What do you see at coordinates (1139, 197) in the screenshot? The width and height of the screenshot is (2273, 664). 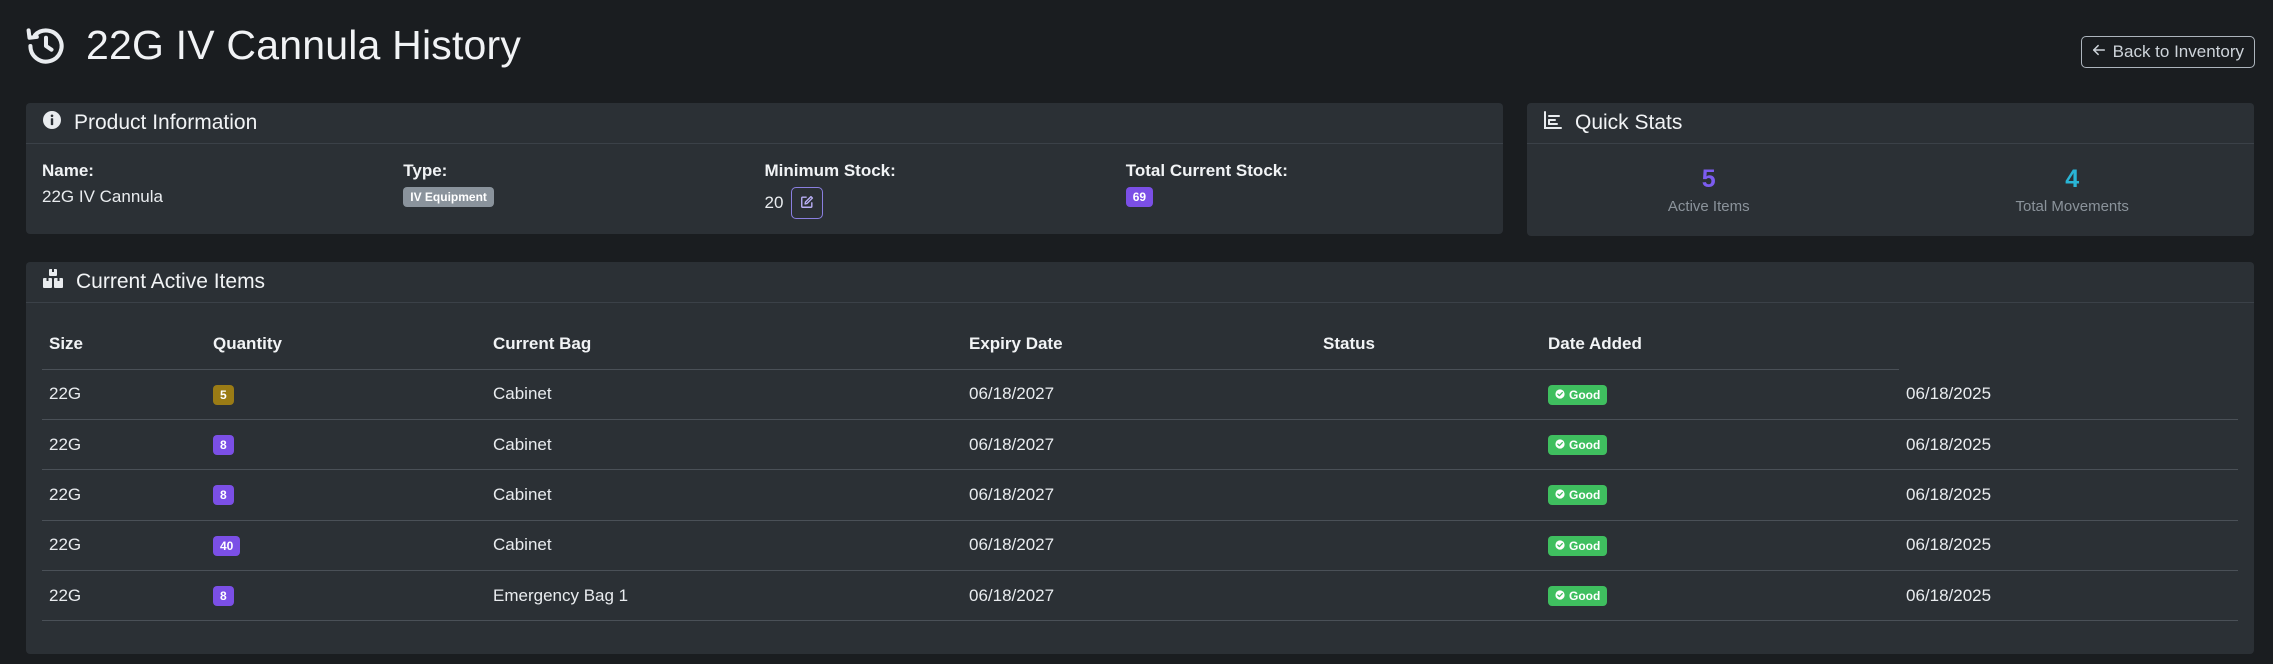 I see `total-stock-badge: 69` at bounding box center [1139, 197].